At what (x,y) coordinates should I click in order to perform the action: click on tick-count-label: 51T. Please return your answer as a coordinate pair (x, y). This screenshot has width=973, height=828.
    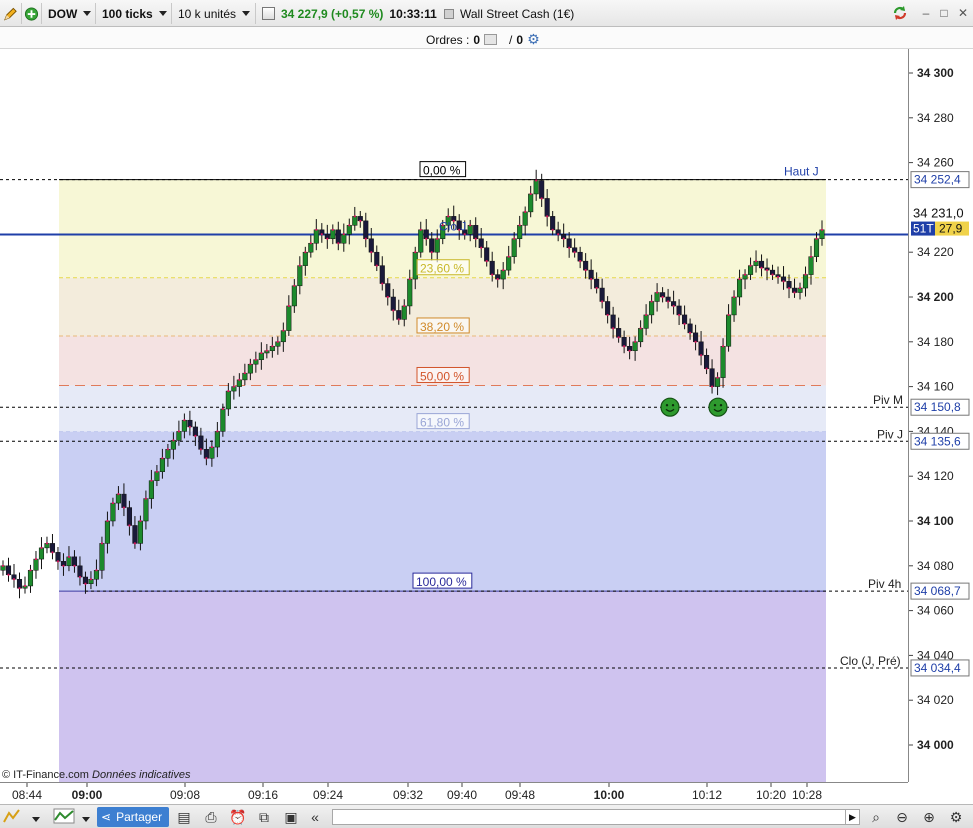
    Looking at the image, I should click on (923, 229).